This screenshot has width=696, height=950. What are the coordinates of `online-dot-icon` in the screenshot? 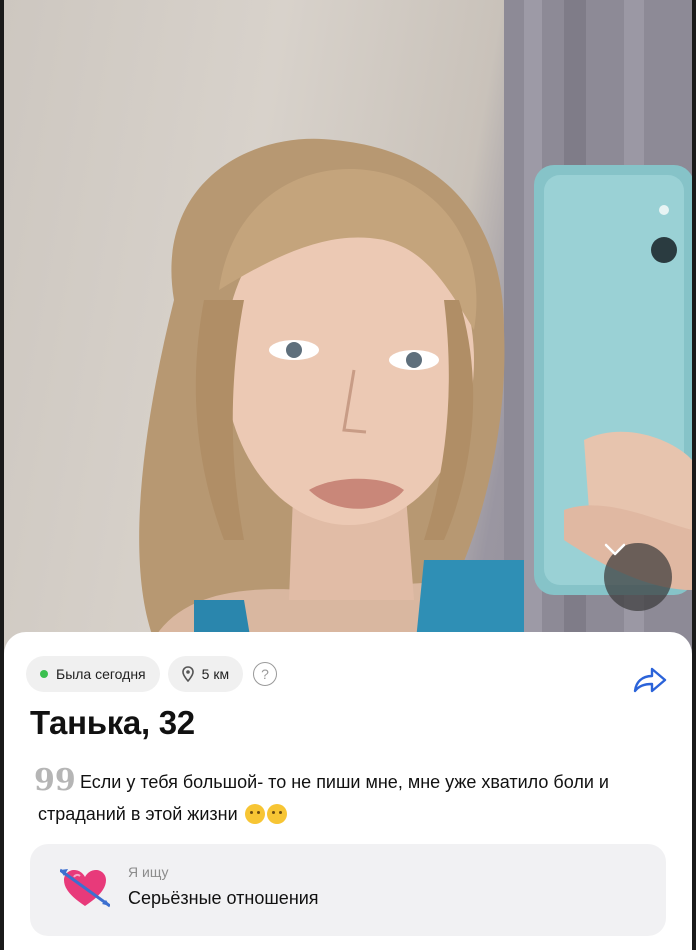 It's located at (44, 674).